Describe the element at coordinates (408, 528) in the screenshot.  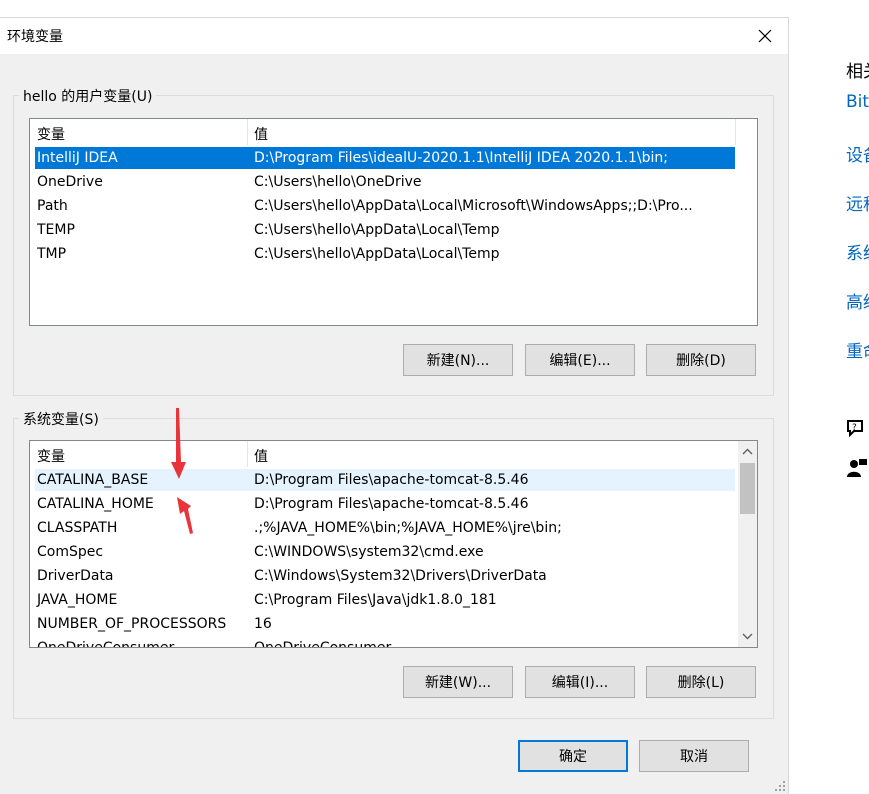
I see `variable-value: .;%JAVA_HOME%\bin;%JAVA_HOME%\jre\bin;` at that location.